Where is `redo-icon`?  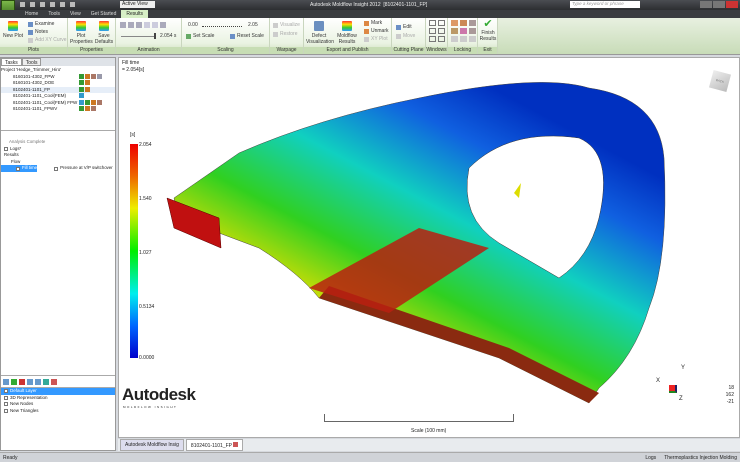
redo-icon is located at coordinates (62, 4).